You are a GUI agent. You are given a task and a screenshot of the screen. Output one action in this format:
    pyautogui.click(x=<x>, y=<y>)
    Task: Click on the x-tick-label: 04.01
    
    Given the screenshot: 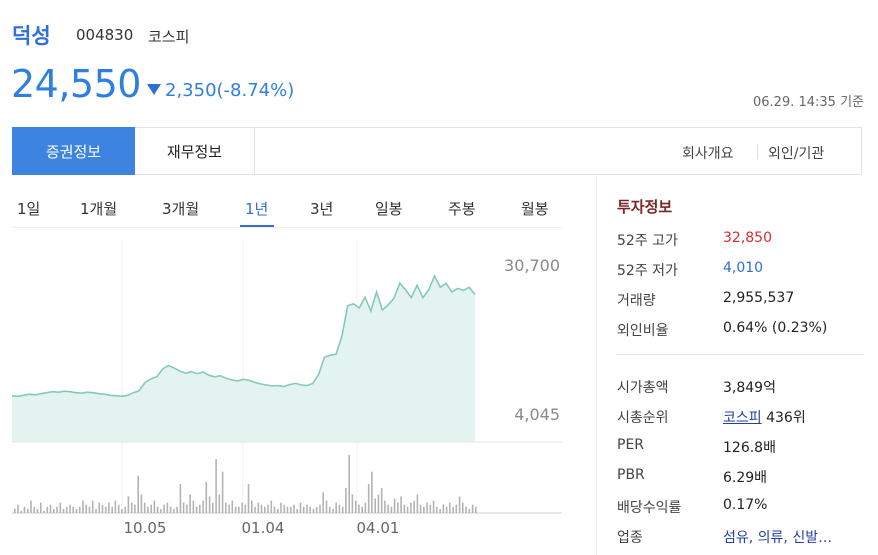 What is the action you would take?
    pyautogui.click(x=378, y=528)
    